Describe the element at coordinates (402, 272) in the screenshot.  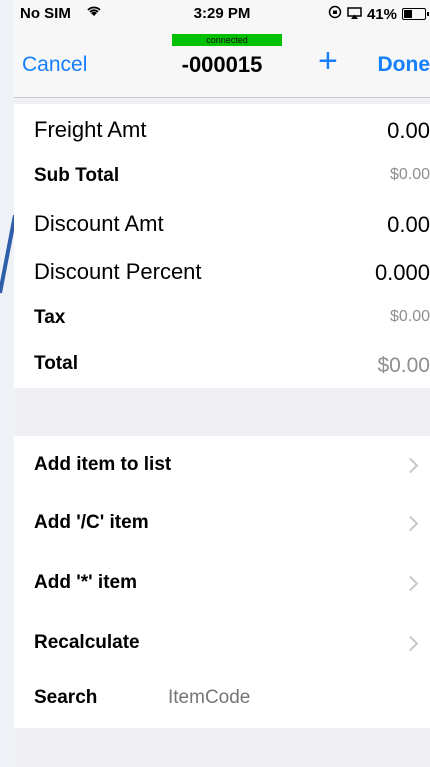
I see `row-value: 0.000` at that location.